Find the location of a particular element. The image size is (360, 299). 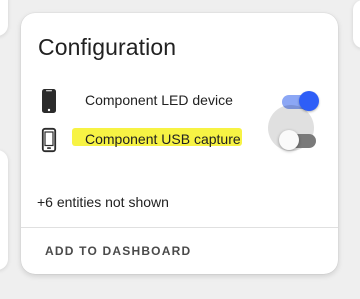

entity-name: Component LED device is located at coordinates (159, 100).